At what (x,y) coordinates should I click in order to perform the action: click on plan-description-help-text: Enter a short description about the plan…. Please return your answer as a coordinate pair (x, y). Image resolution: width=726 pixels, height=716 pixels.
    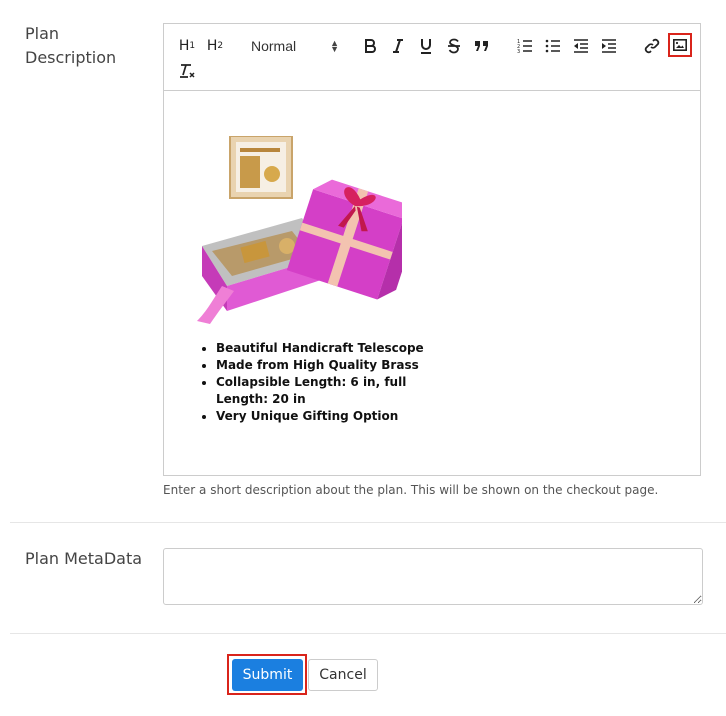
    Looking at the image, I should click on (411, 490).